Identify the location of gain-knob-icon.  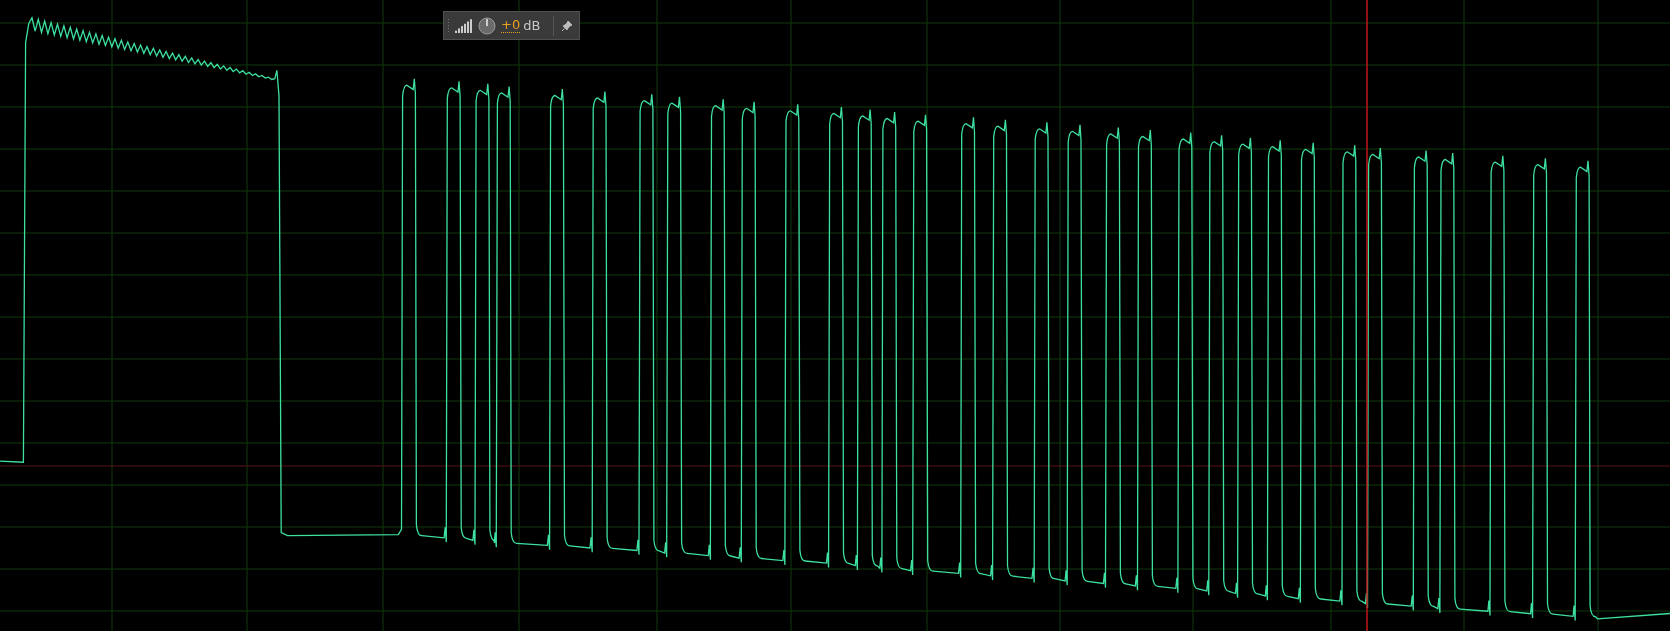
(487, 25).